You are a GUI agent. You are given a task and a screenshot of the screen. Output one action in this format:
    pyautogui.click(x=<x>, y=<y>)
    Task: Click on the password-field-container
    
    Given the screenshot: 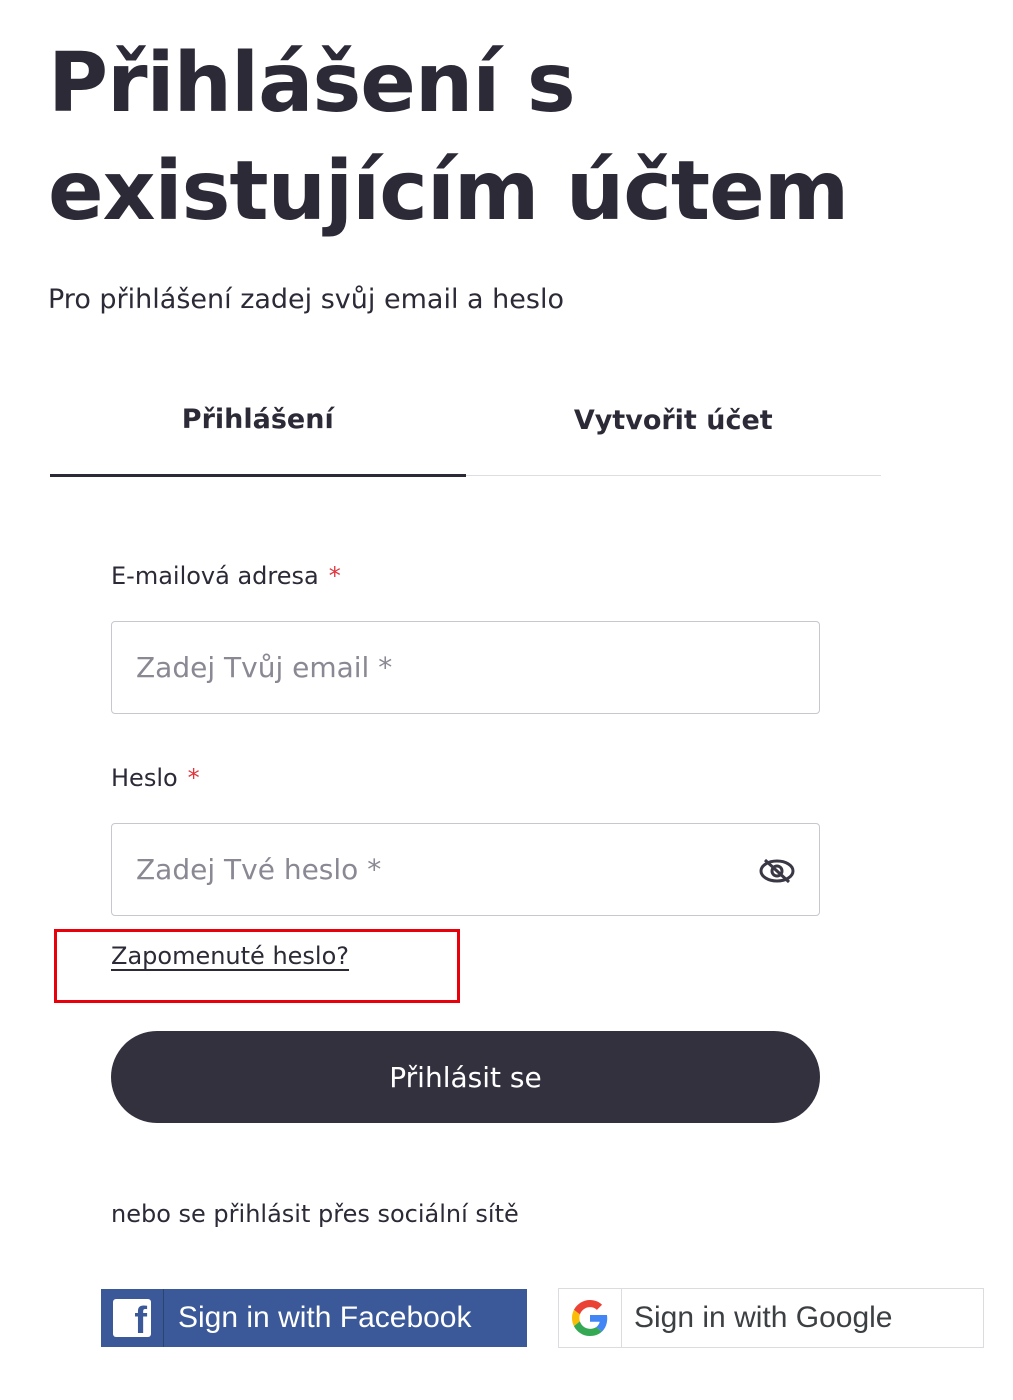 What is the action you would take?
    pyautogui.click(x=465, y=869)
    